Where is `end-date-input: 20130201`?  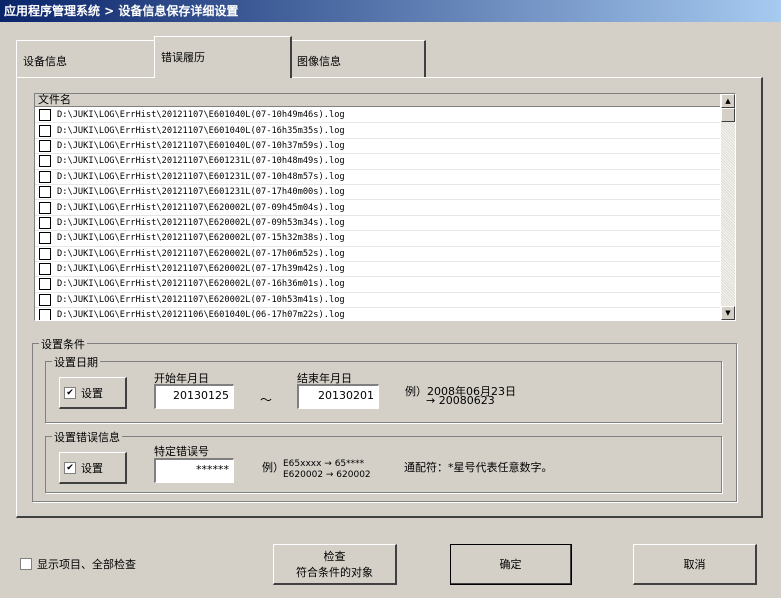
end-date-input: 20130201 is located at coordinates (338, 396).